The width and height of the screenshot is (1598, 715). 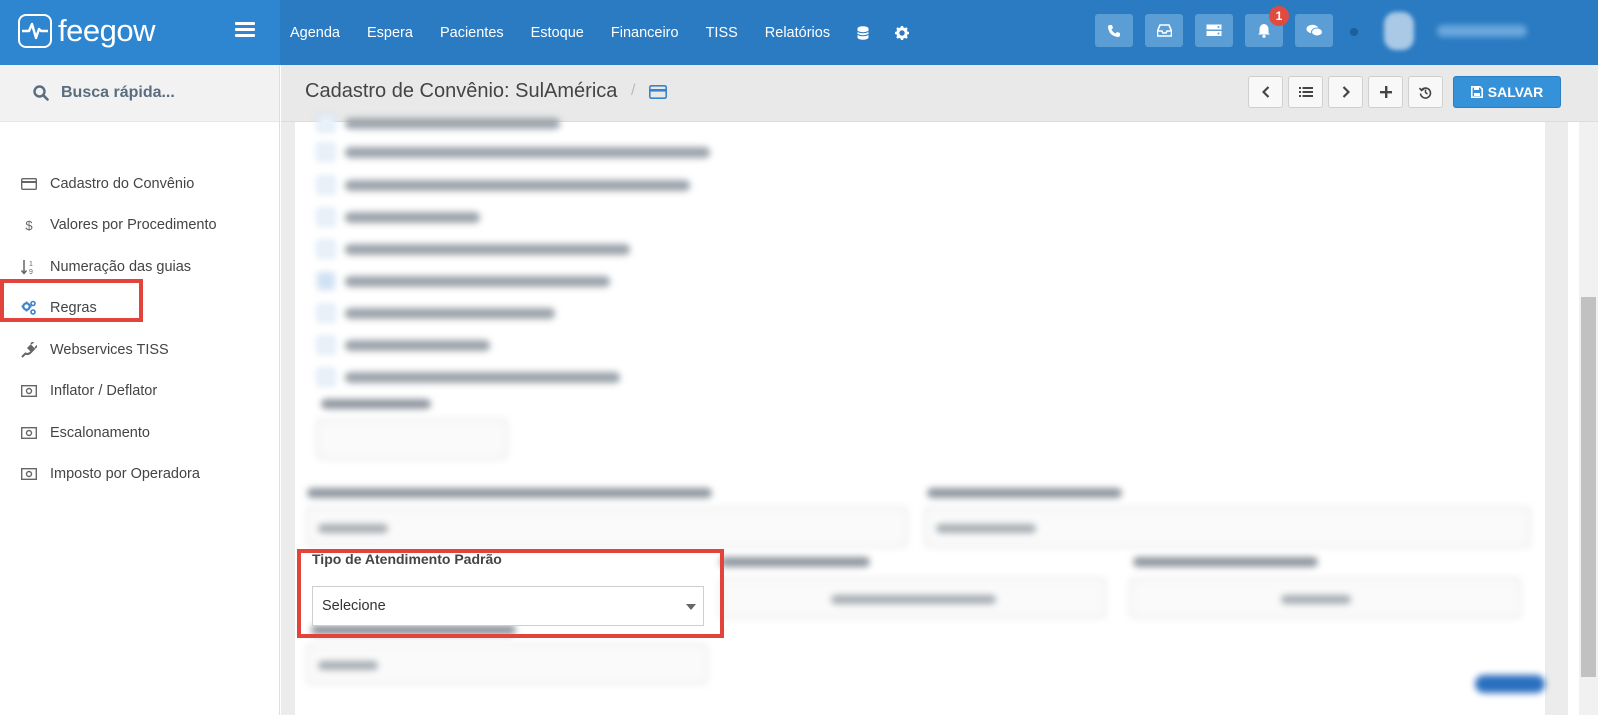 What do you see at coordinates (109, 349) in the screenshot?
I see `sidebar-item-label: Webservices TISS` at bounding box center [109, 349].